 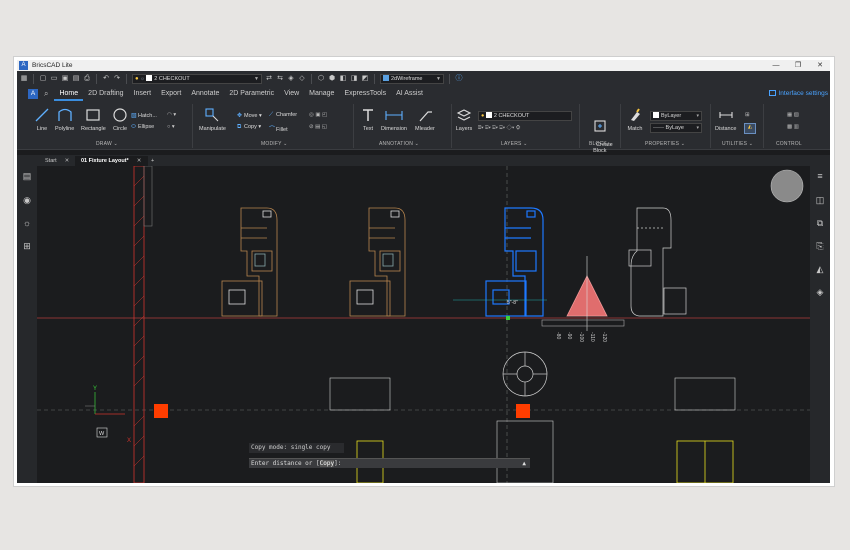 I want to click on ellipse-button: ⬭ Ellipse, so click(x=142, y=127).